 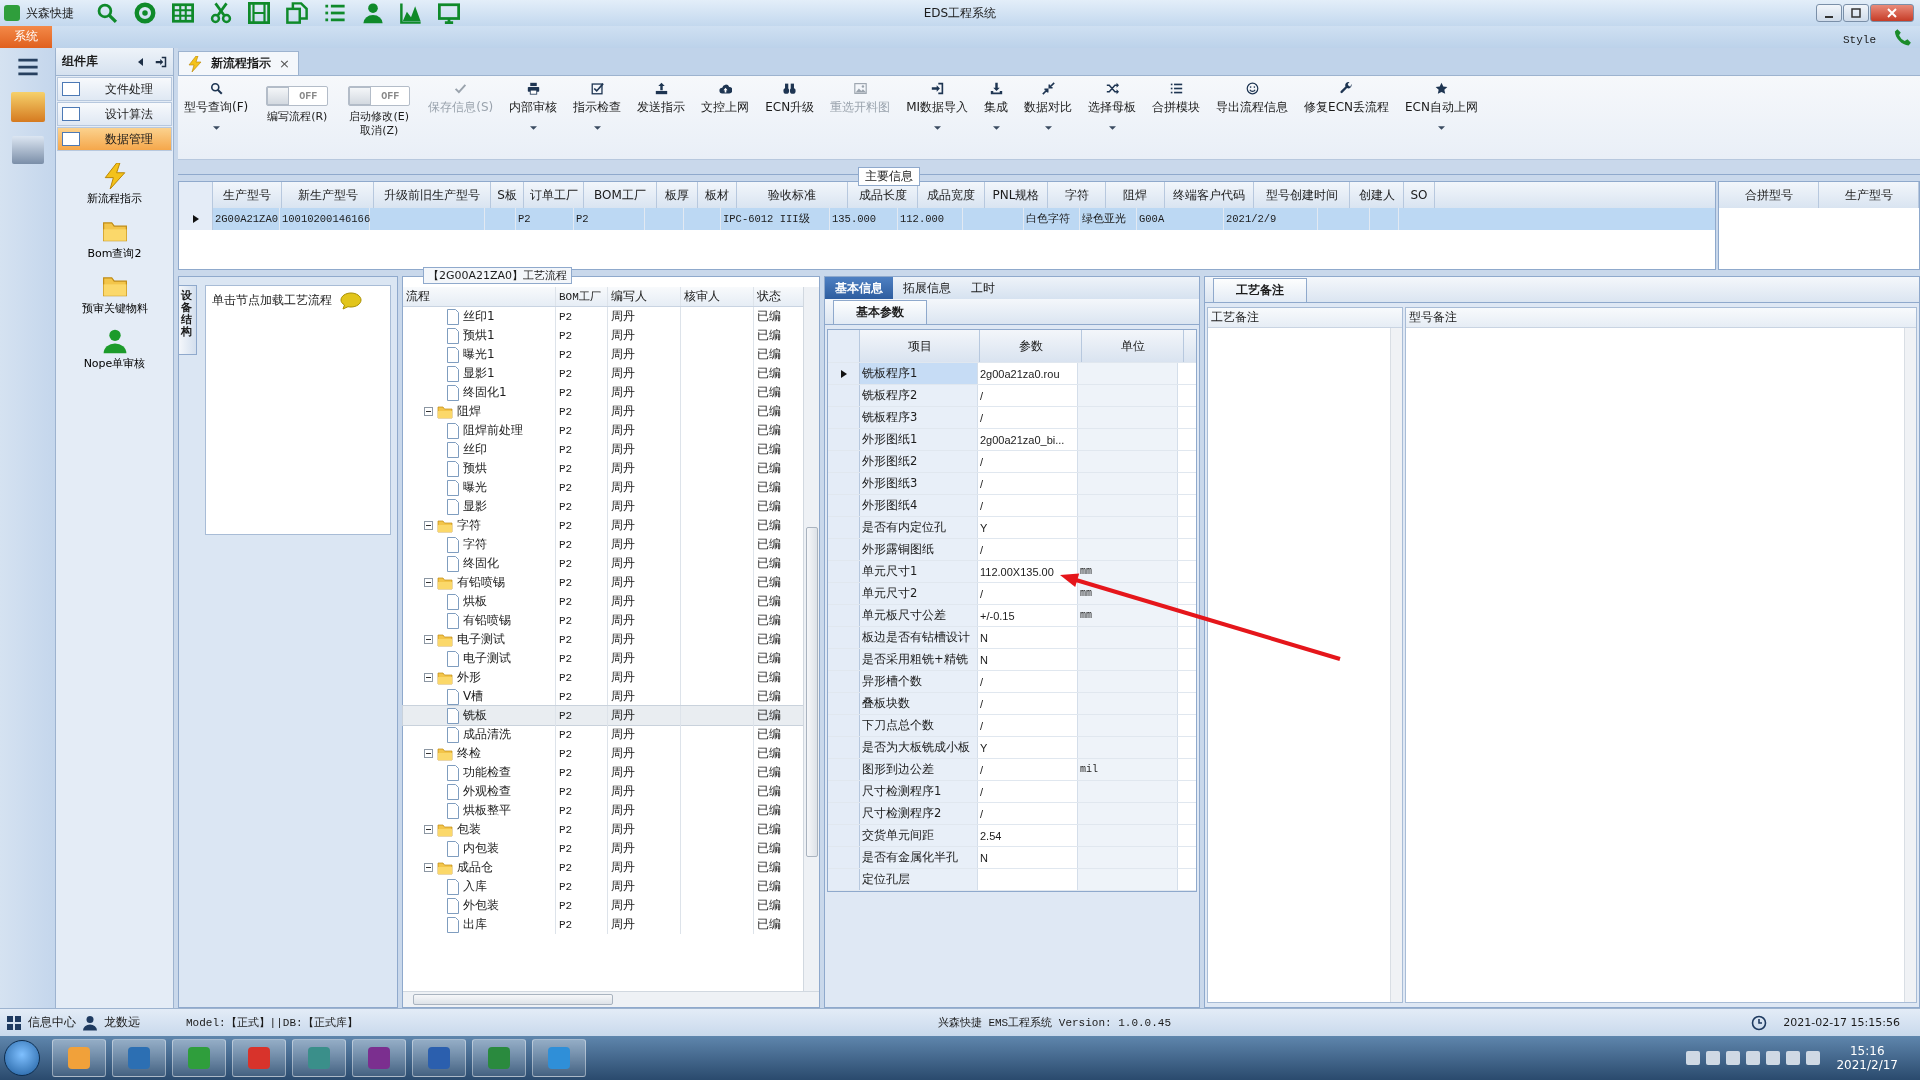 I want to click on table-cell: 定位孔层, so click(x=919, y=879).